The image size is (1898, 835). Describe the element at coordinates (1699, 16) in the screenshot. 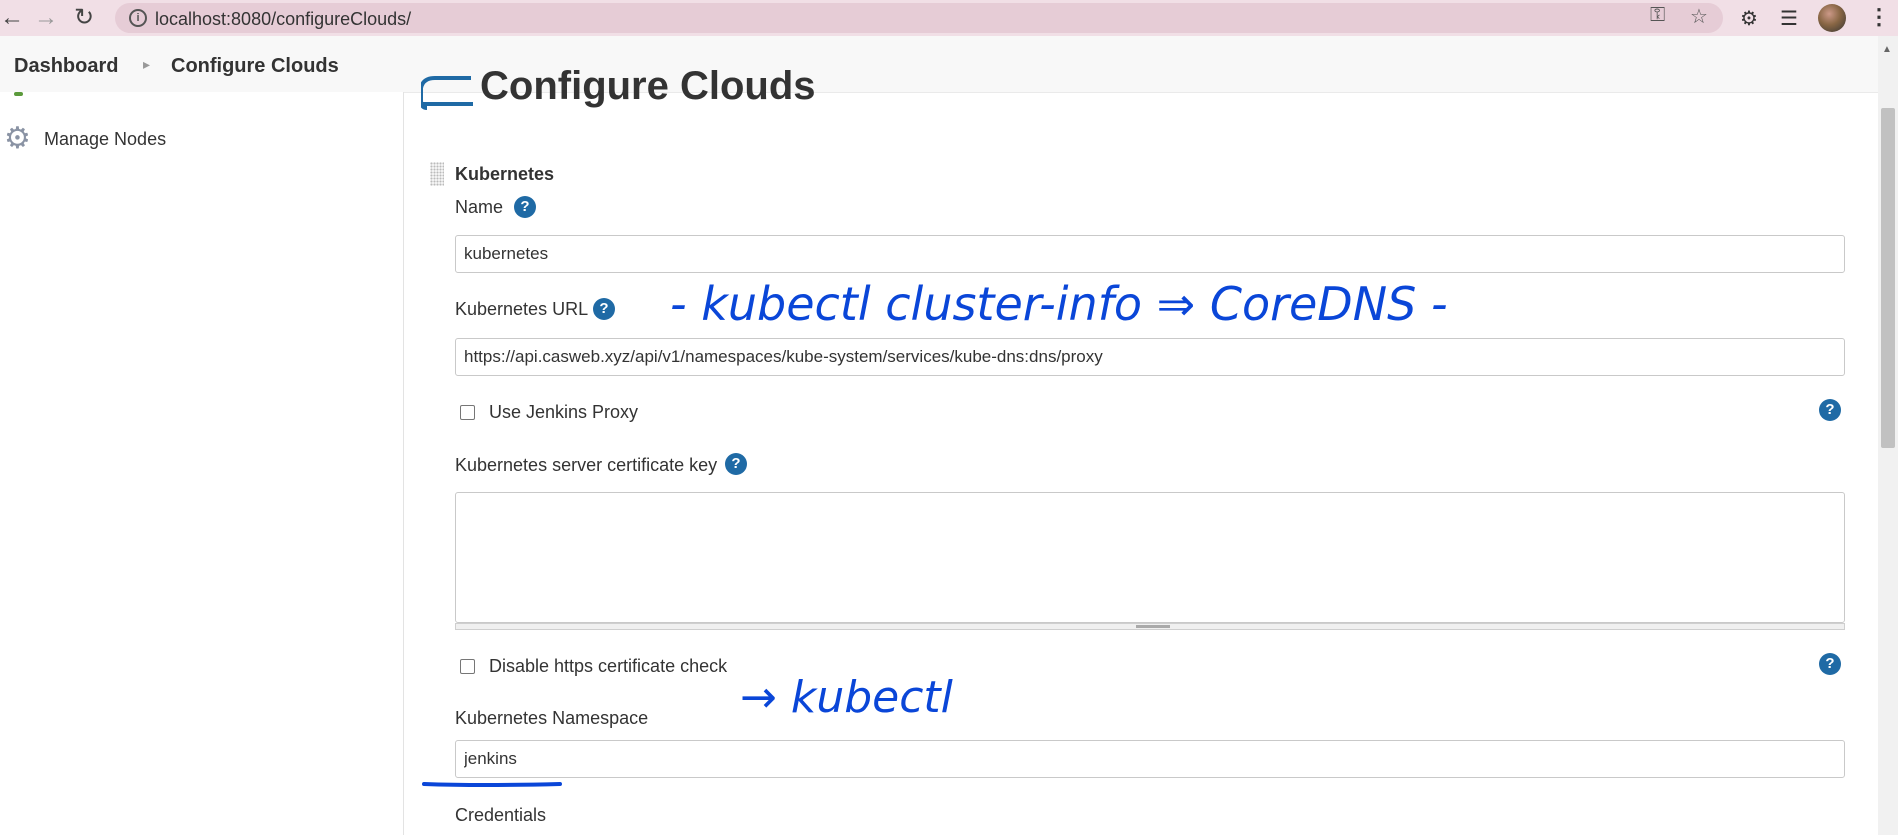

I see `star-icon: ☆` at that location.